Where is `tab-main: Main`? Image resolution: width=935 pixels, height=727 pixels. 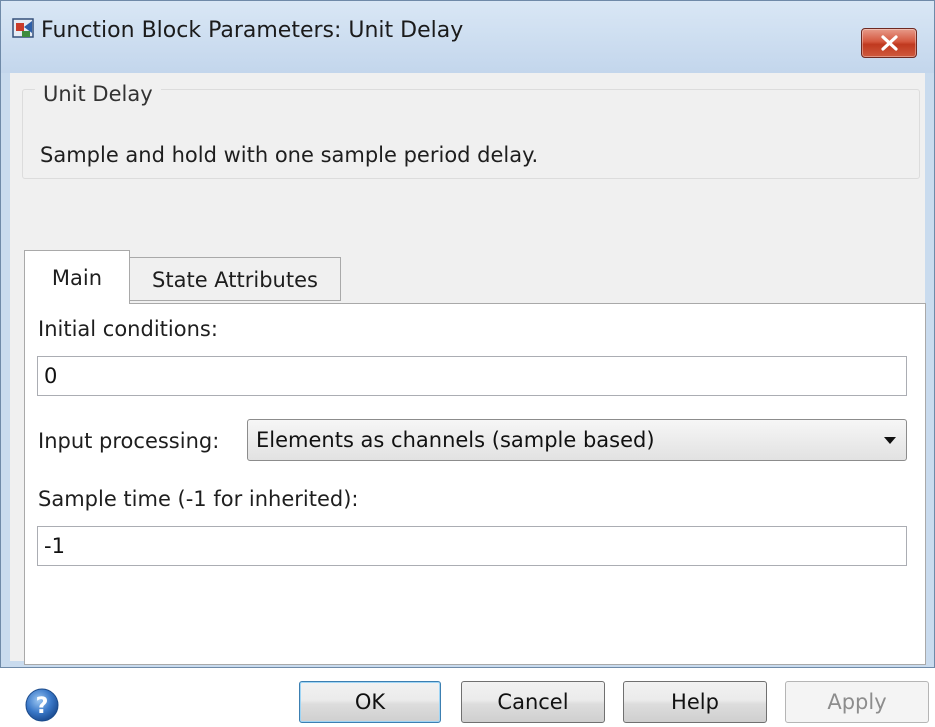
tab-main: Main is located at coordinates (77, 277).